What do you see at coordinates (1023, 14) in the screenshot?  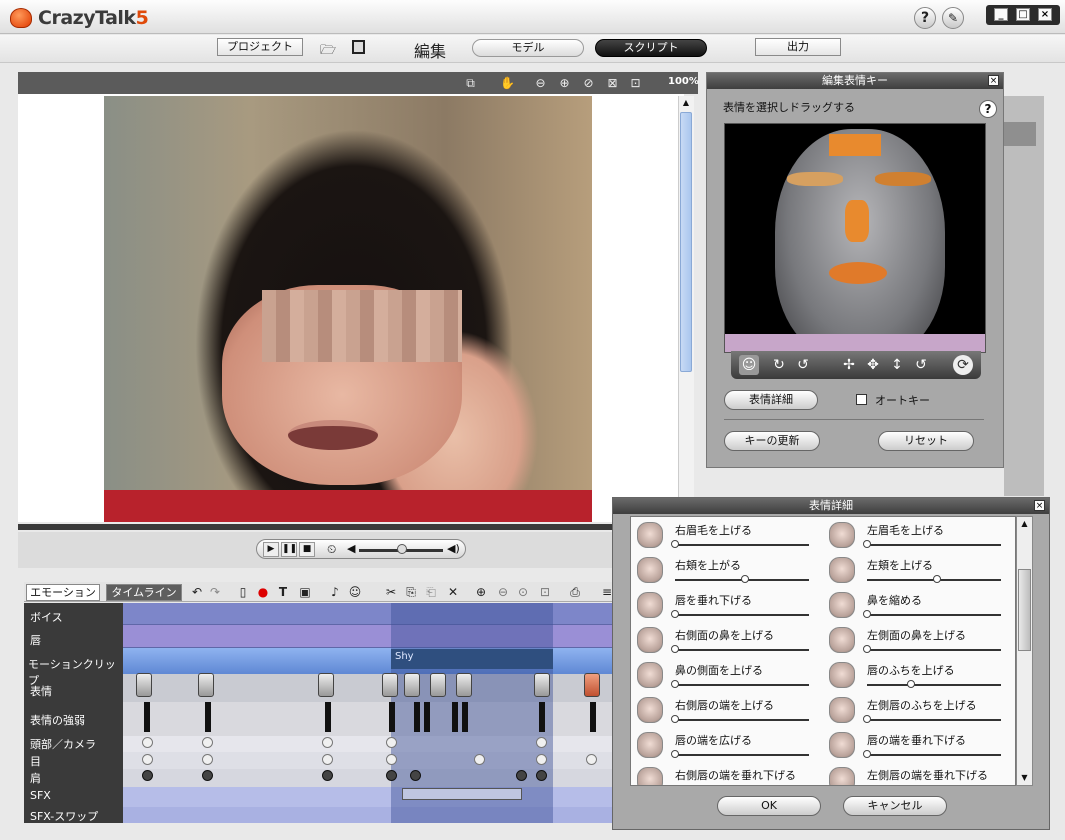 I see `maximize-button: □` at bounding box center [1023, 14].